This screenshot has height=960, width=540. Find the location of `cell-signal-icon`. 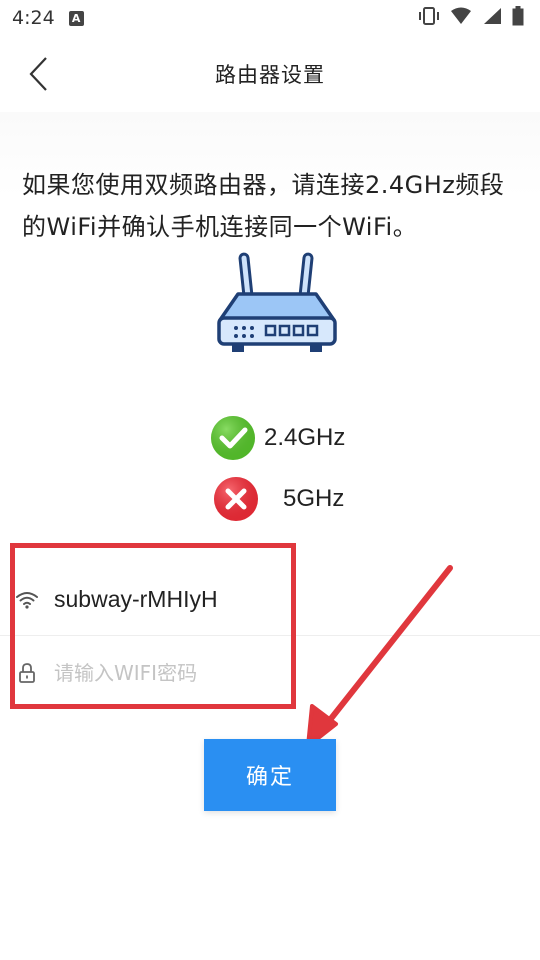

cell-signal-icon is located at coordinates (492, 18).